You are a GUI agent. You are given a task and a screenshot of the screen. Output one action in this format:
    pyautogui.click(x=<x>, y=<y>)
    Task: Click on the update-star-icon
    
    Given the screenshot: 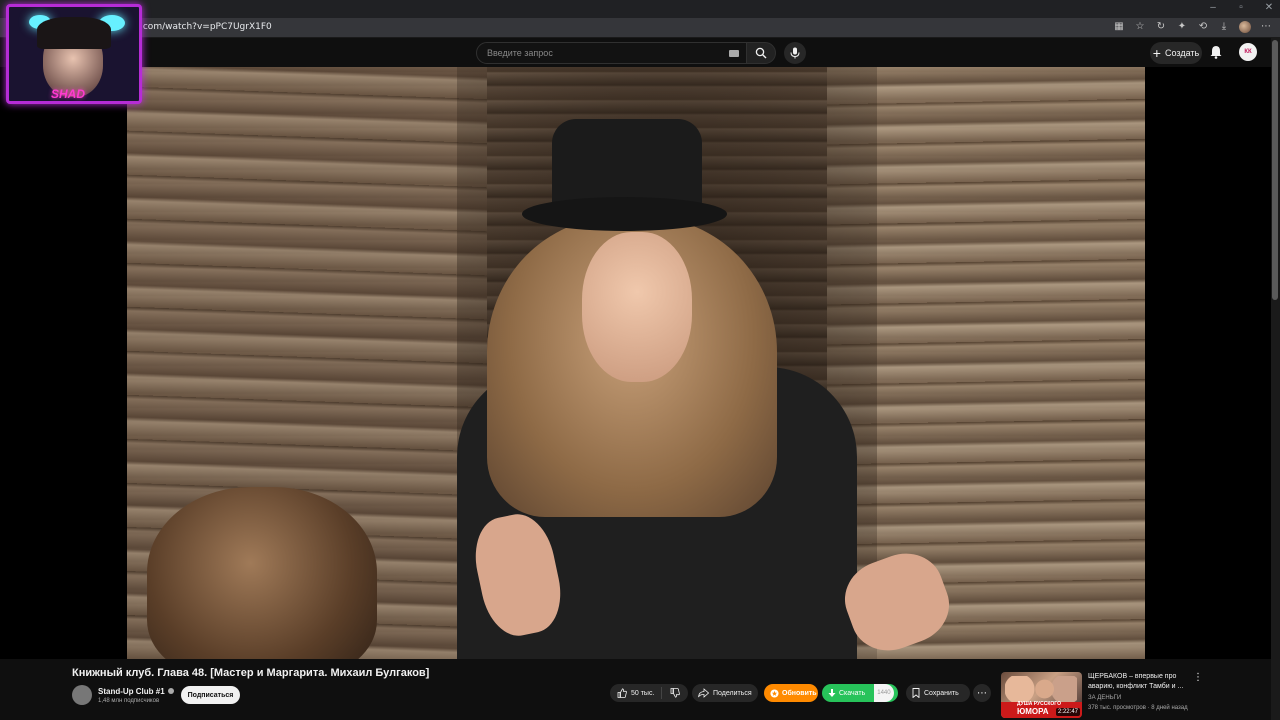 What is the action you would take?
    pyautogui.click(x=774, y=693)
    